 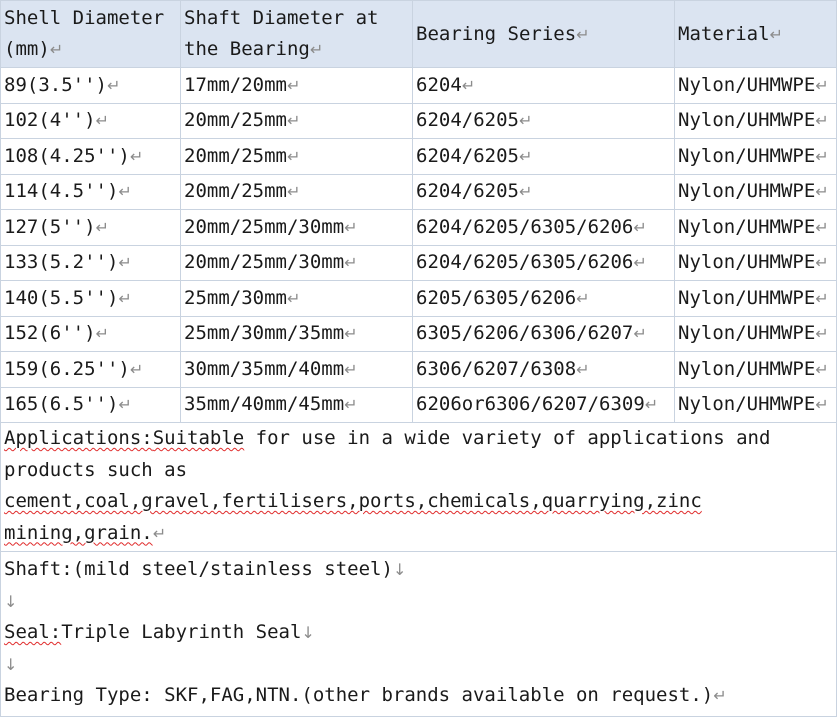 I want to click on cell-shaft-diameter: 17mm/20mm↵, so click(x=296, y=85).